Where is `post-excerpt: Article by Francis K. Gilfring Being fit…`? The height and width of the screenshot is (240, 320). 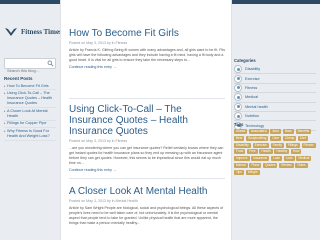 post-excerpt: Article by Francis K. Gilfring Being fit… is located at coordinates (147, 55).